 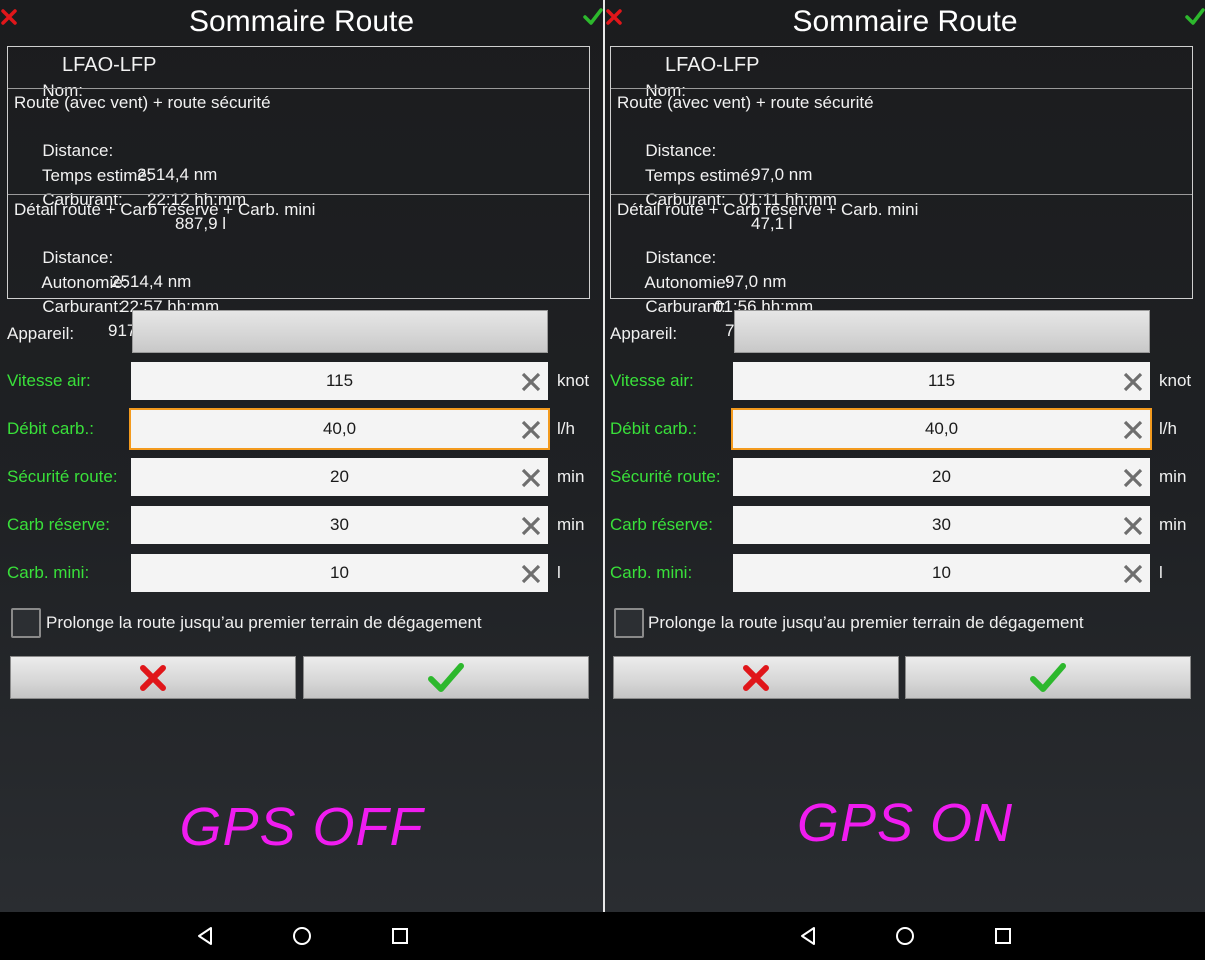 I want to click on system-nav-bar, so click(x=602, y=936).